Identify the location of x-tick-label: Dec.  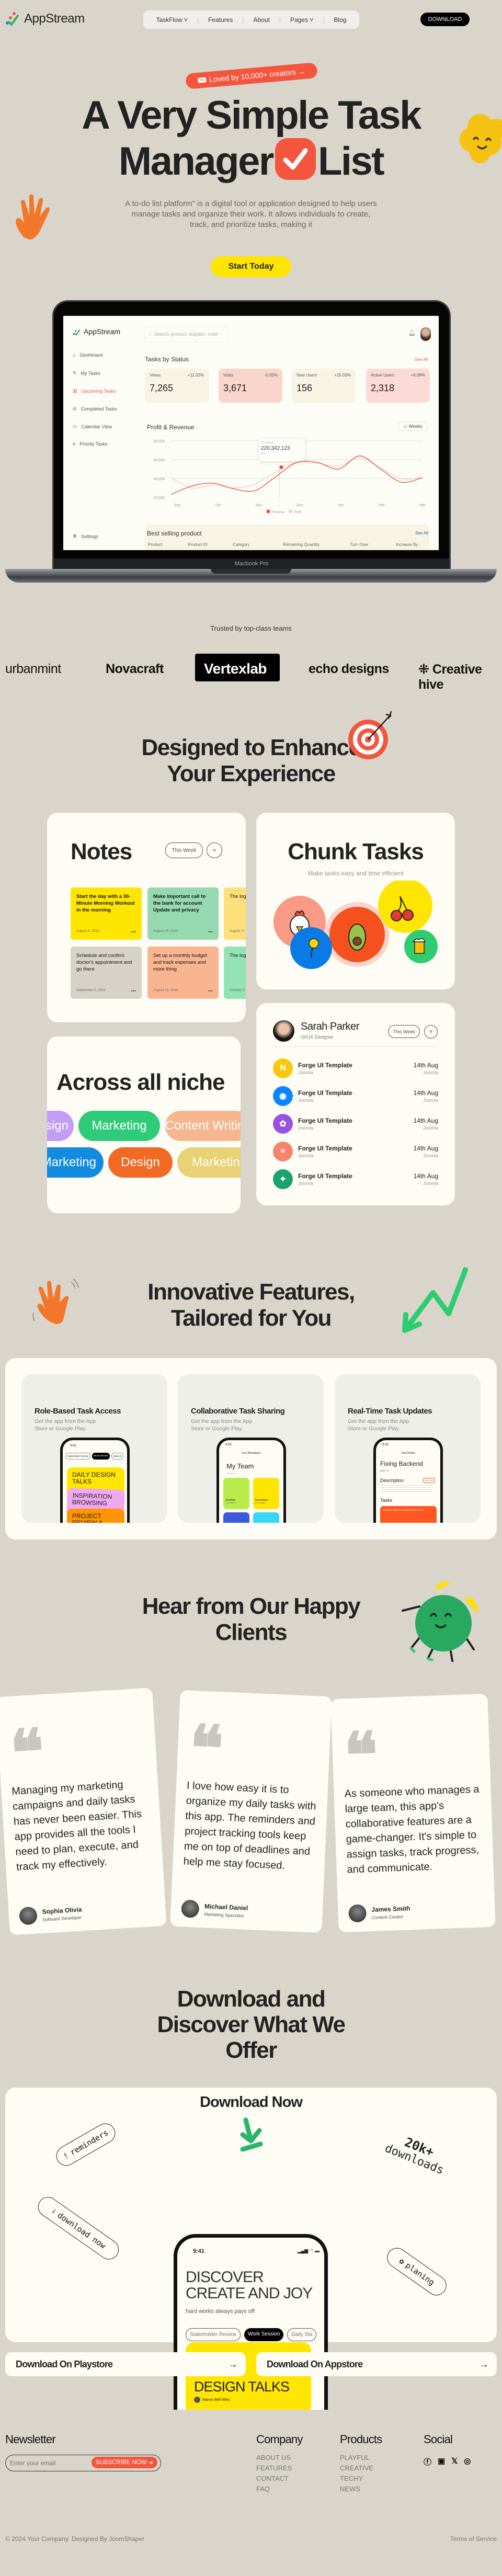
(299, 506).